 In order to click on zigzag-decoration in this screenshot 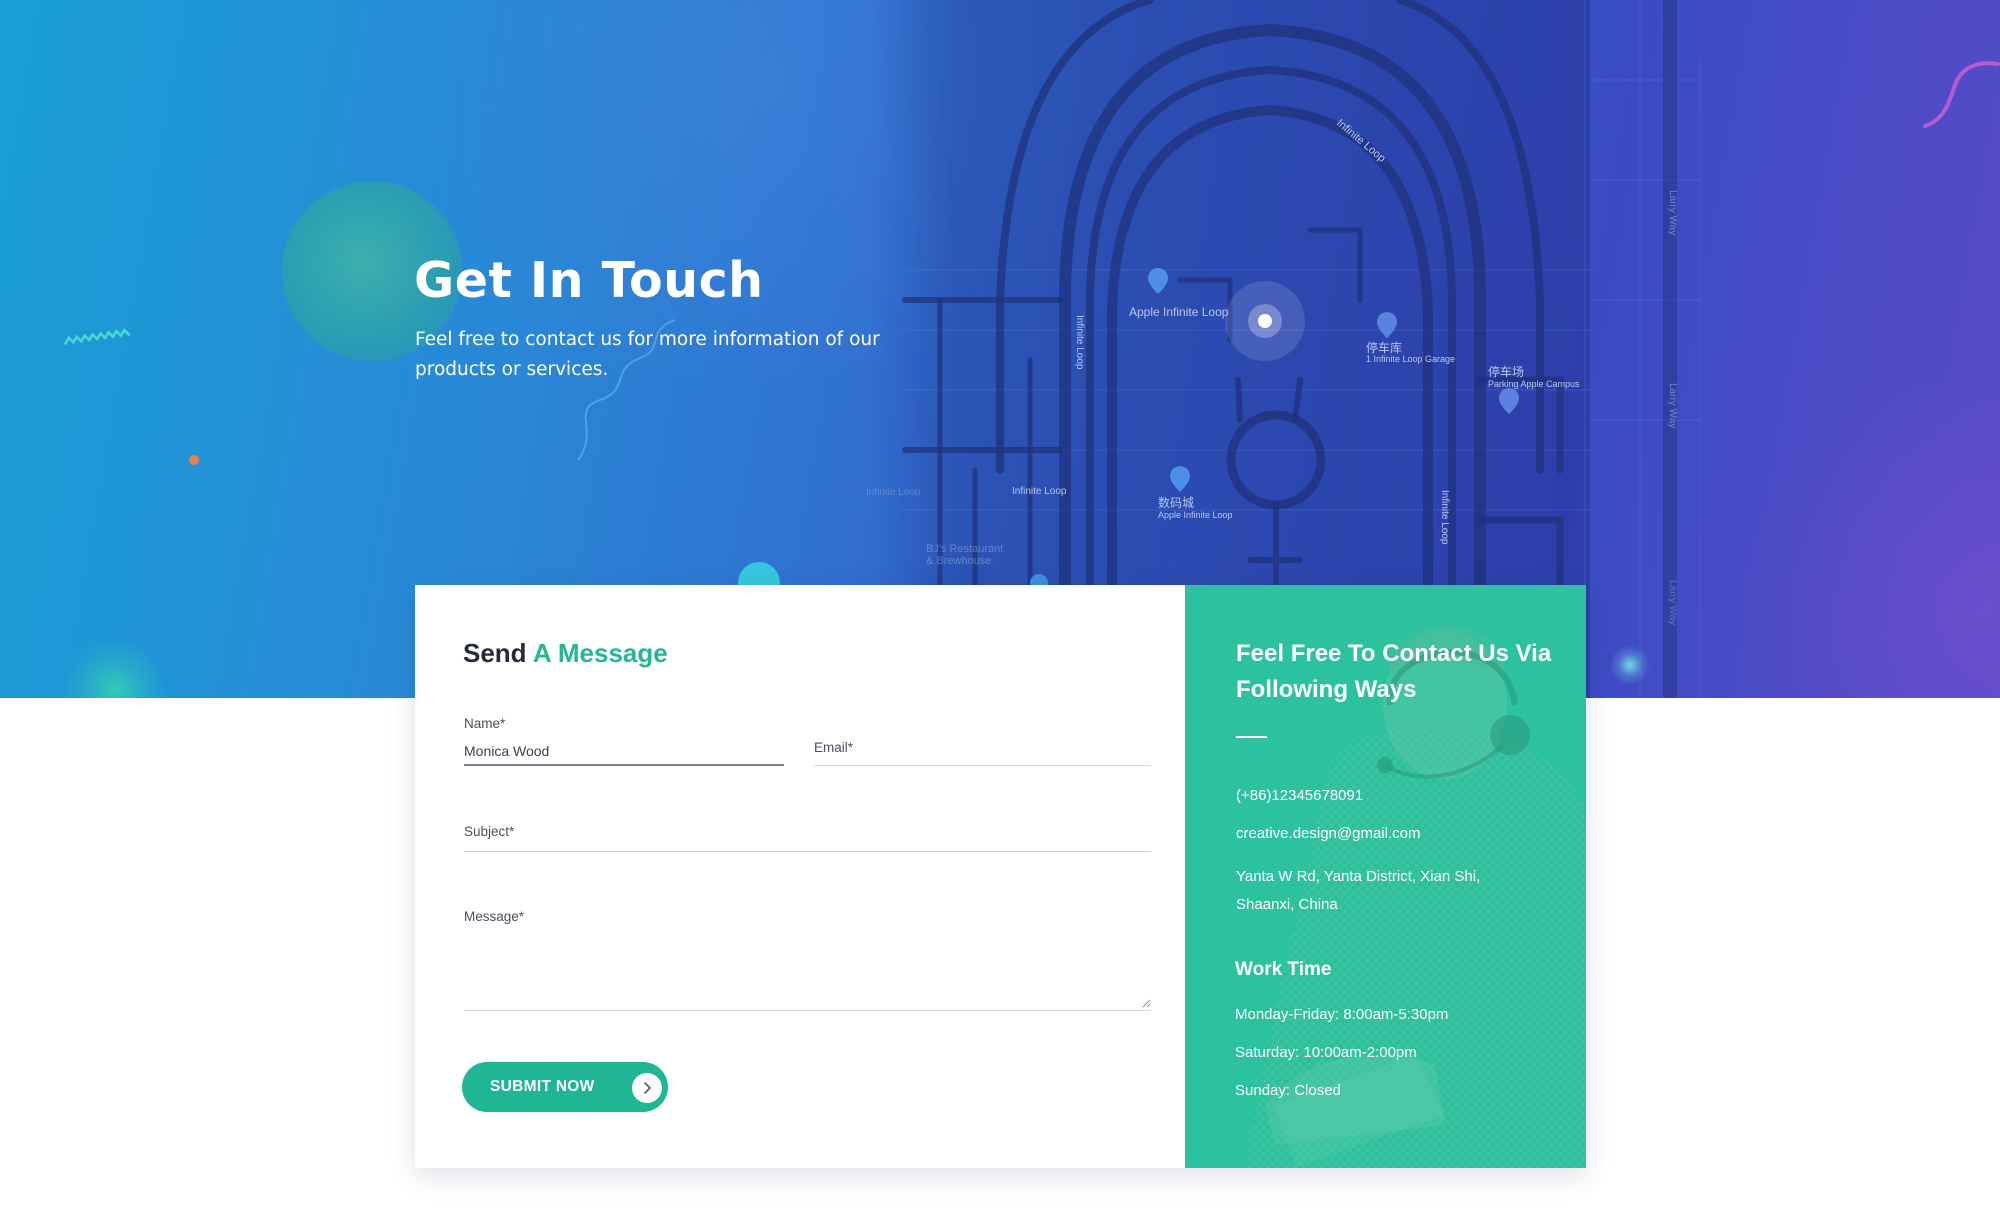, I will do `click(97, 336)`.